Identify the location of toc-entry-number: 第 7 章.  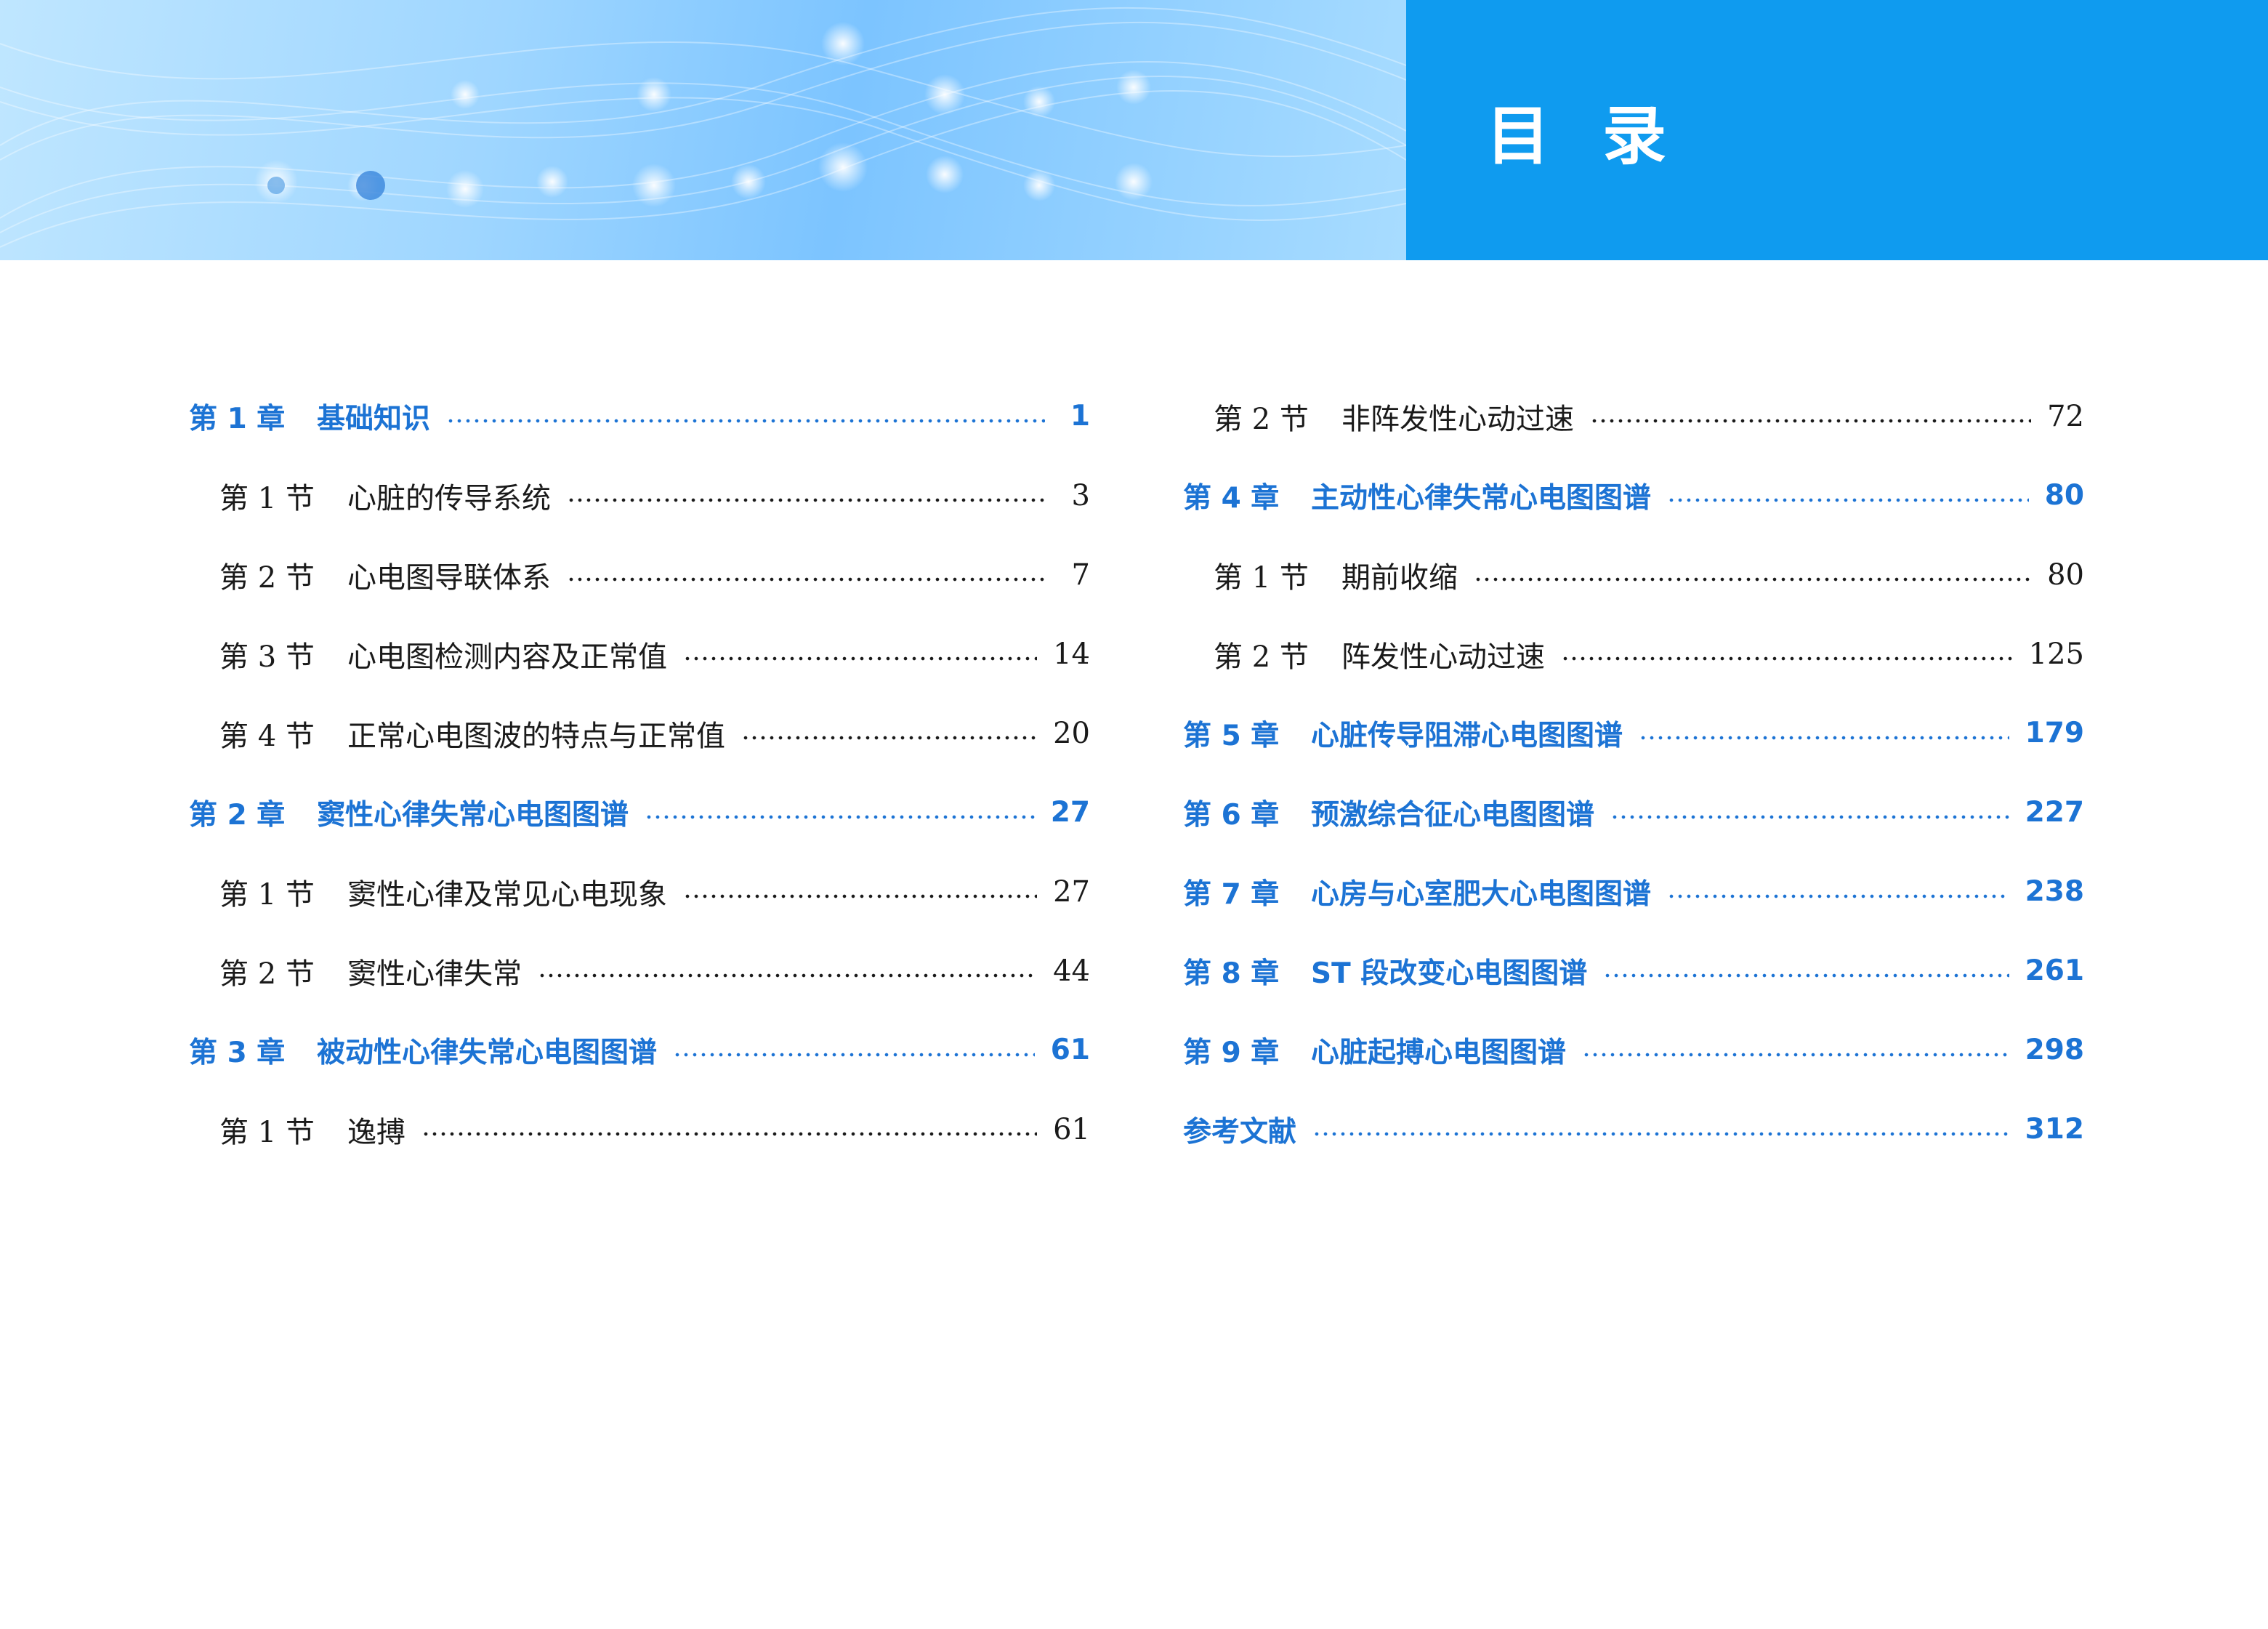
(1231, 894).